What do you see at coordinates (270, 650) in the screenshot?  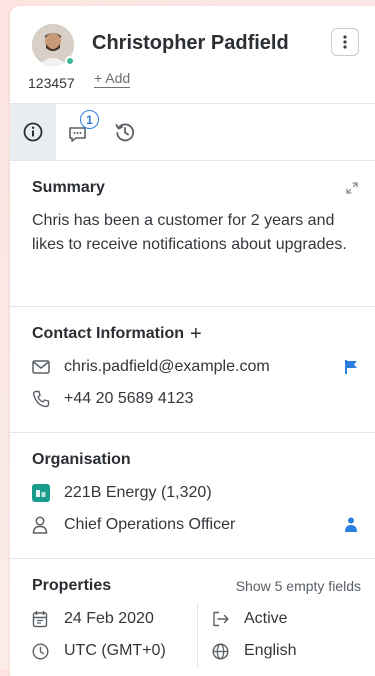 I see `language-value: English` at bounding box center [270, 650].